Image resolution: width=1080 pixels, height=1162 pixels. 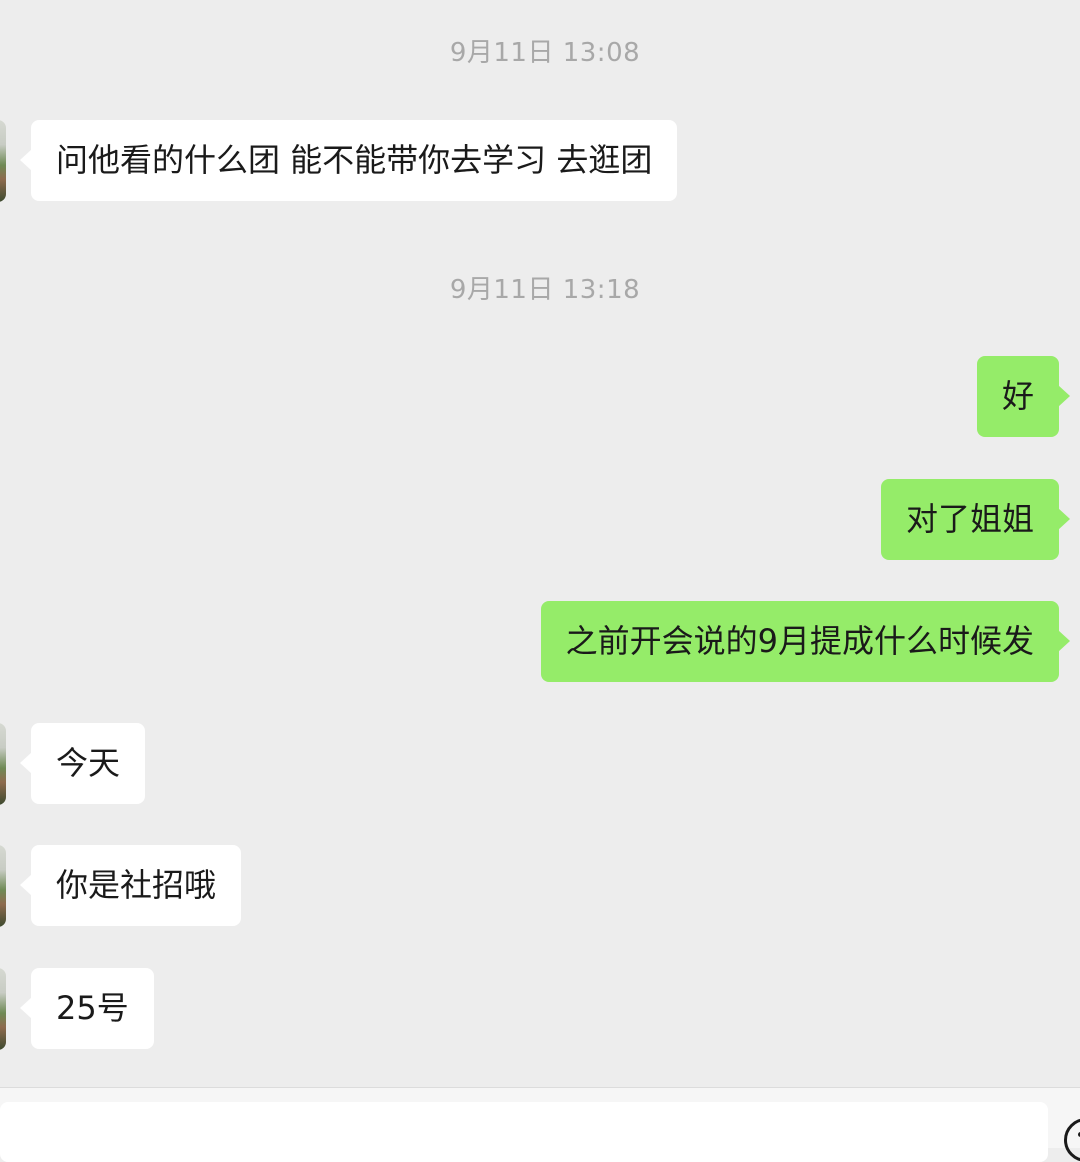 What do you see at coordinates (1023, 396) in the screenshot?
I see `message-bubble-outgoing: 好` at bounding box center [1023, 396].